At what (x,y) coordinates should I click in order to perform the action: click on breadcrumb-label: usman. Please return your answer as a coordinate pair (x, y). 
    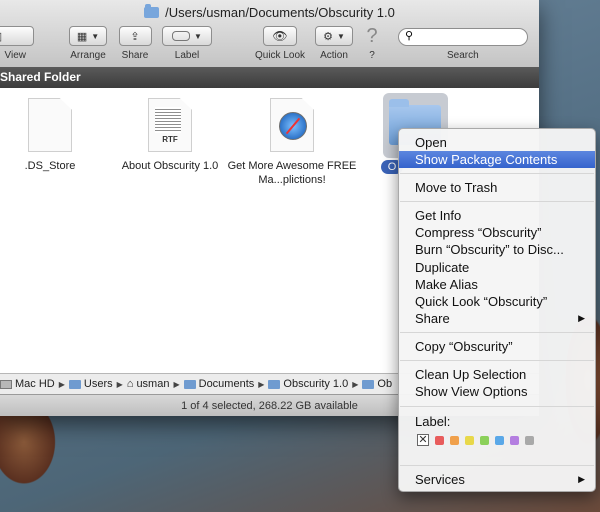
    Looking at the image, I should click on (153, 384).